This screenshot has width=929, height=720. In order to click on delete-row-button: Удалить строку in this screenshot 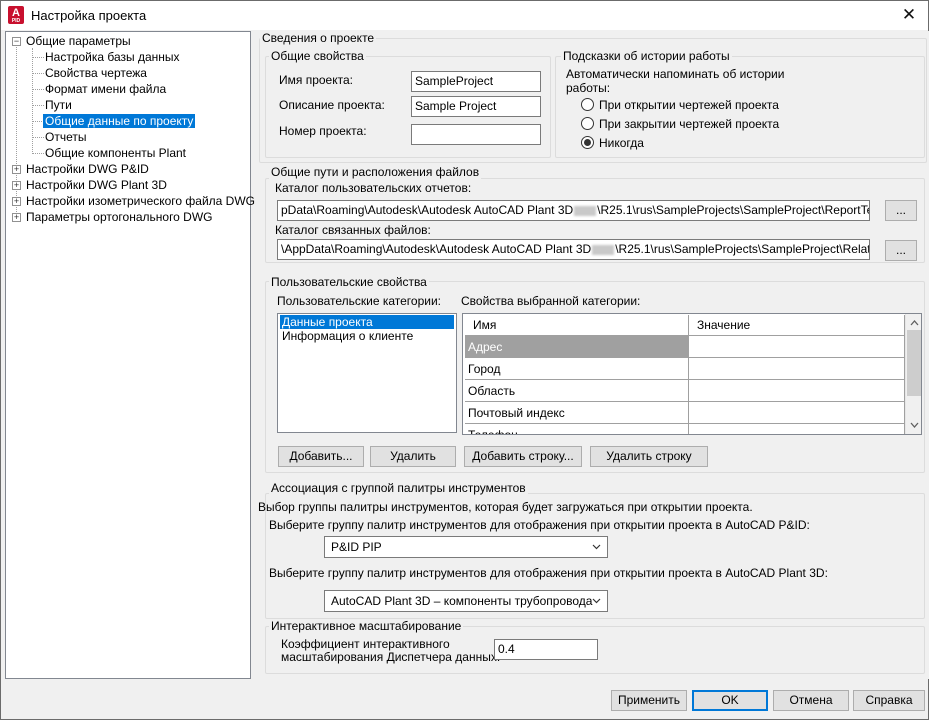, I will do `click(649, 456)`.